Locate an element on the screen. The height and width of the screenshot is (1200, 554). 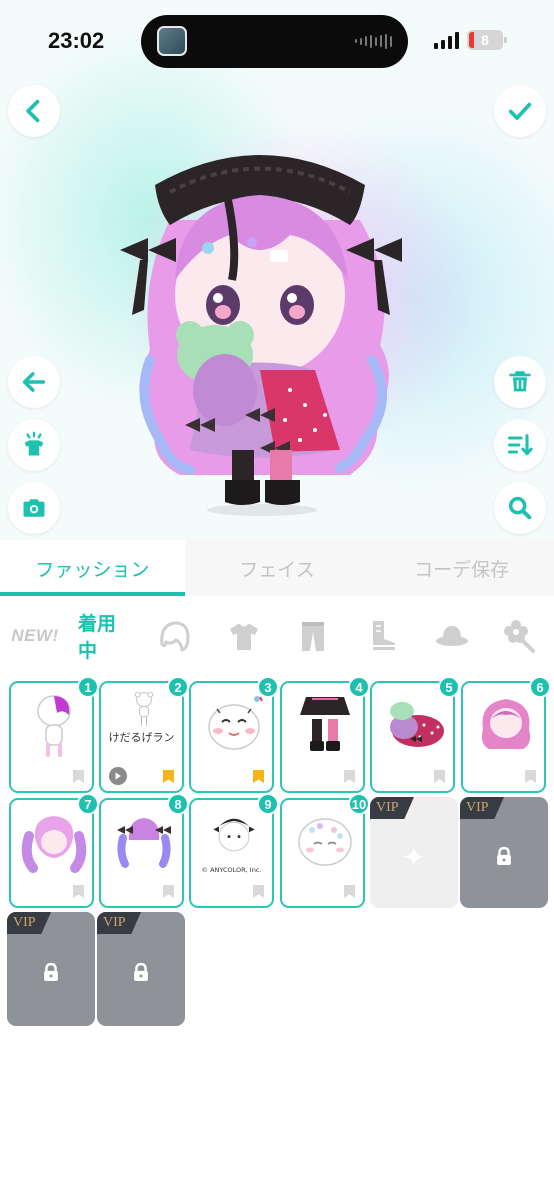
item-badge: 10 is located at coordinates (359, 804).